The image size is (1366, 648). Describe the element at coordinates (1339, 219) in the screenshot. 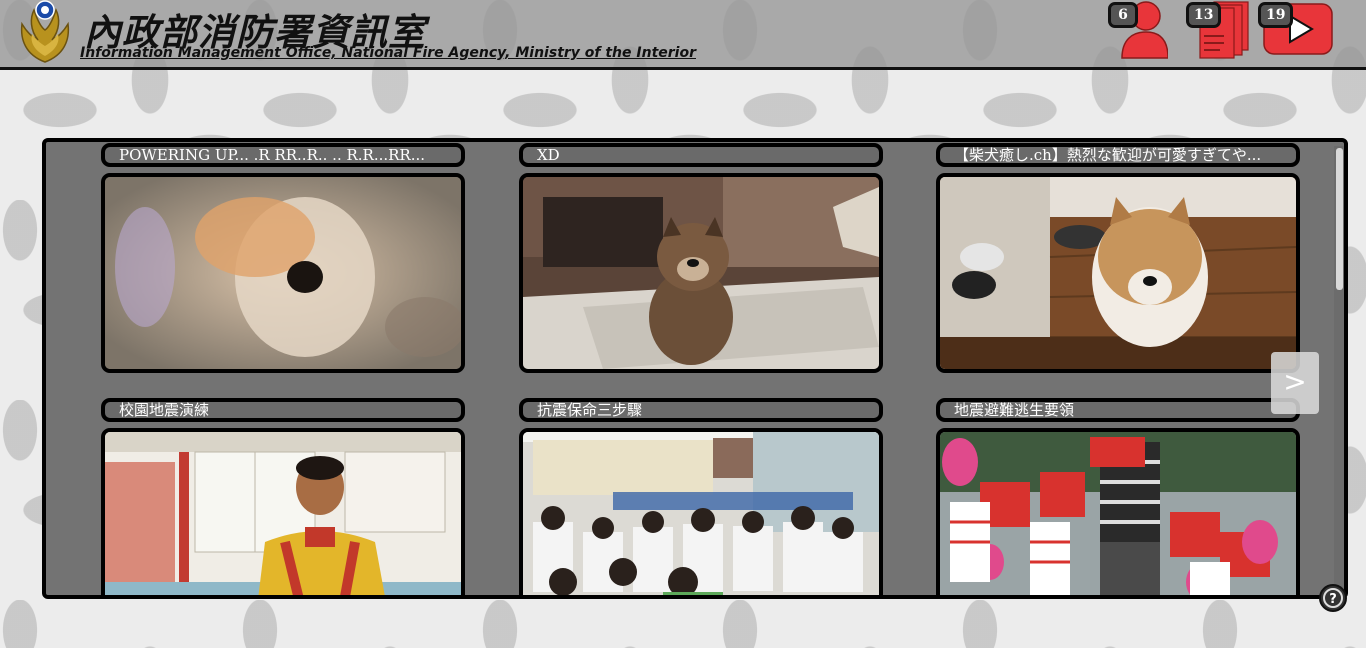

I see `scrollbar-thumb` at that location.